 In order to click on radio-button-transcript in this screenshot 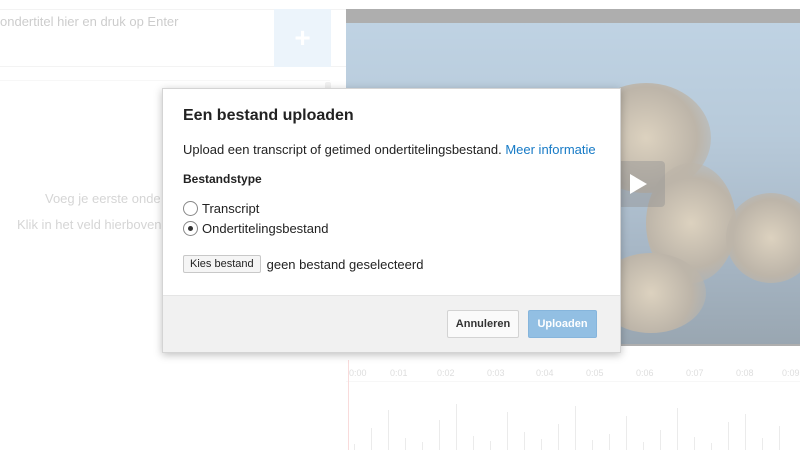, I will do `click(190, 208)`.